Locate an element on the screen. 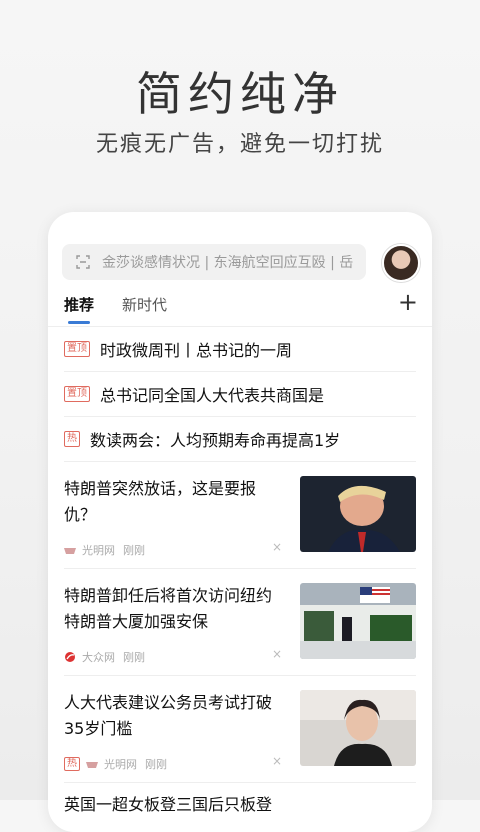 This screenshot has height=832, width=480. news-item: 特朗普突然放话，这是要报仇？ 光明网 刚刚 × is located at coordinates (240, 515).